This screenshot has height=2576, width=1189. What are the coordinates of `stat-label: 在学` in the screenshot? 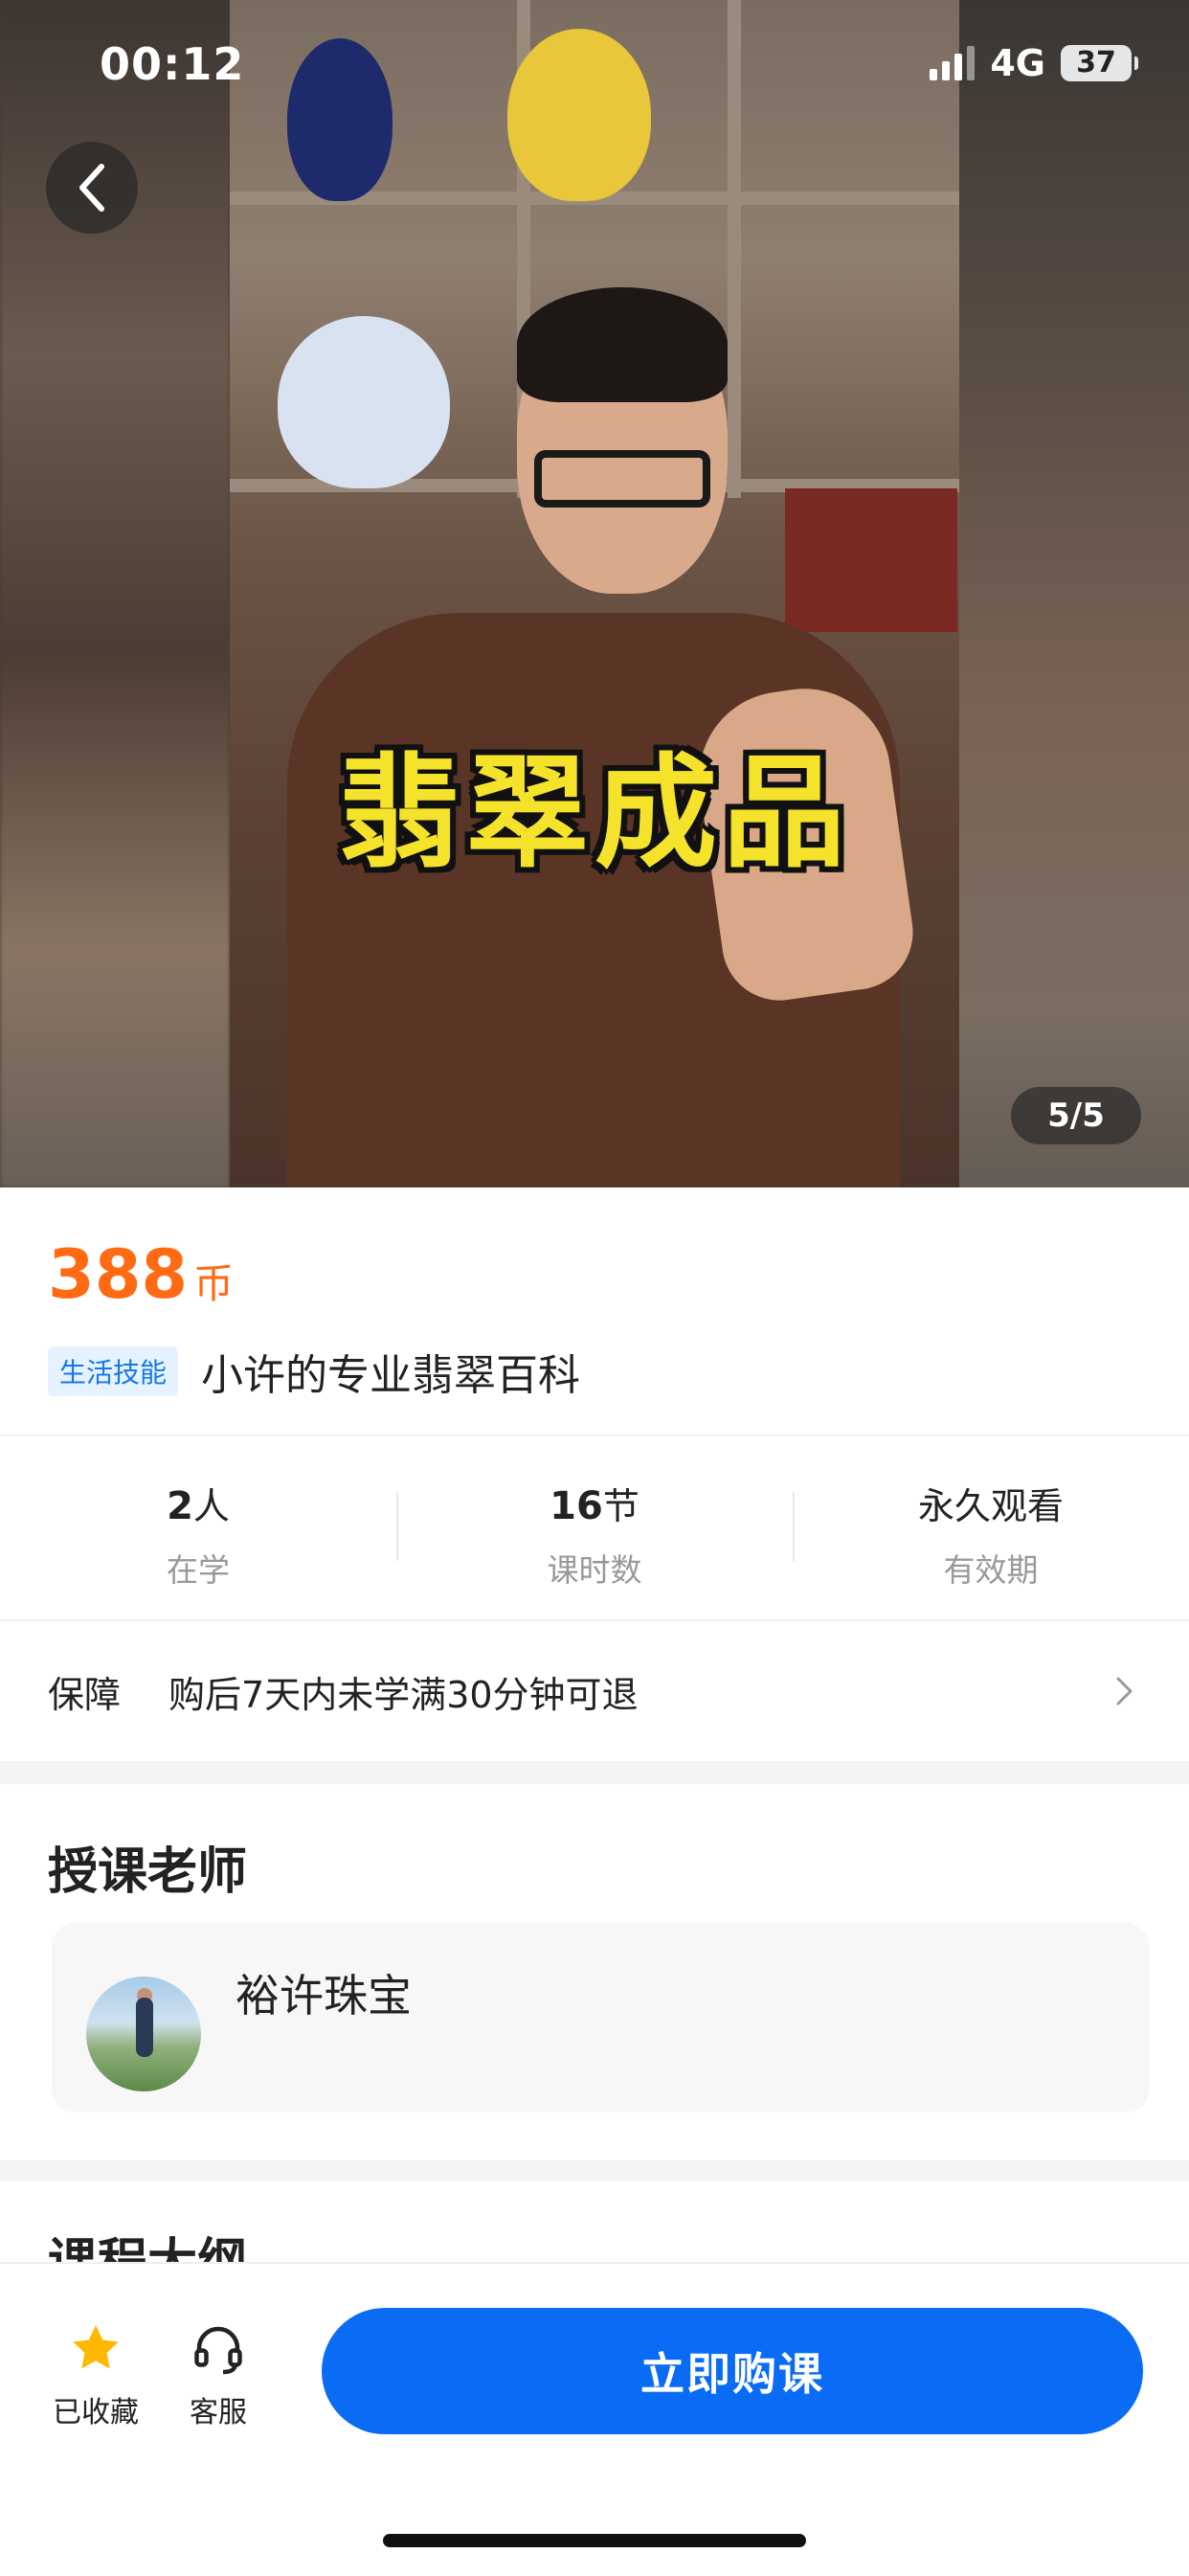 It's located at (198, 1570).